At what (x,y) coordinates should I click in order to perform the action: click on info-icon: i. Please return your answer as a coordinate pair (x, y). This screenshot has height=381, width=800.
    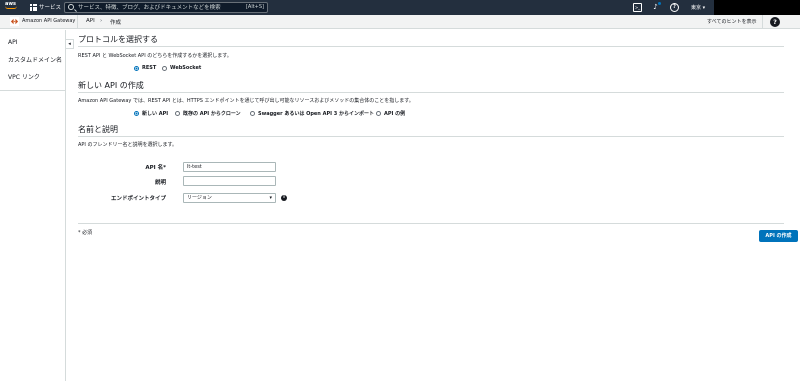
    Looking at the image, I should click on (284, 198).